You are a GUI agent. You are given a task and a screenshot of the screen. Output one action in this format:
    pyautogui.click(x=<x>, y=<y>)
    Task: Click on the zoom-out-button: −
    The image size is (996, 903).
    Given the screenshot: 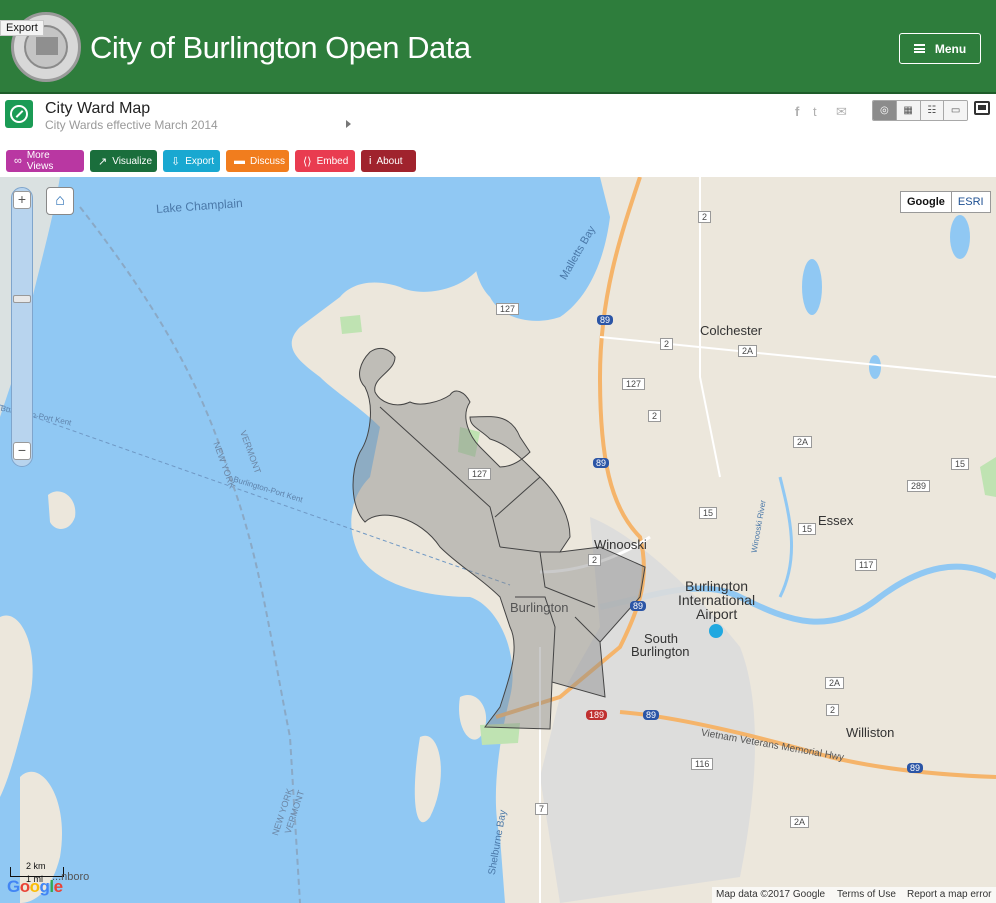 What is the action you would take?
    pyautogui.click(x=22, y=451)
    